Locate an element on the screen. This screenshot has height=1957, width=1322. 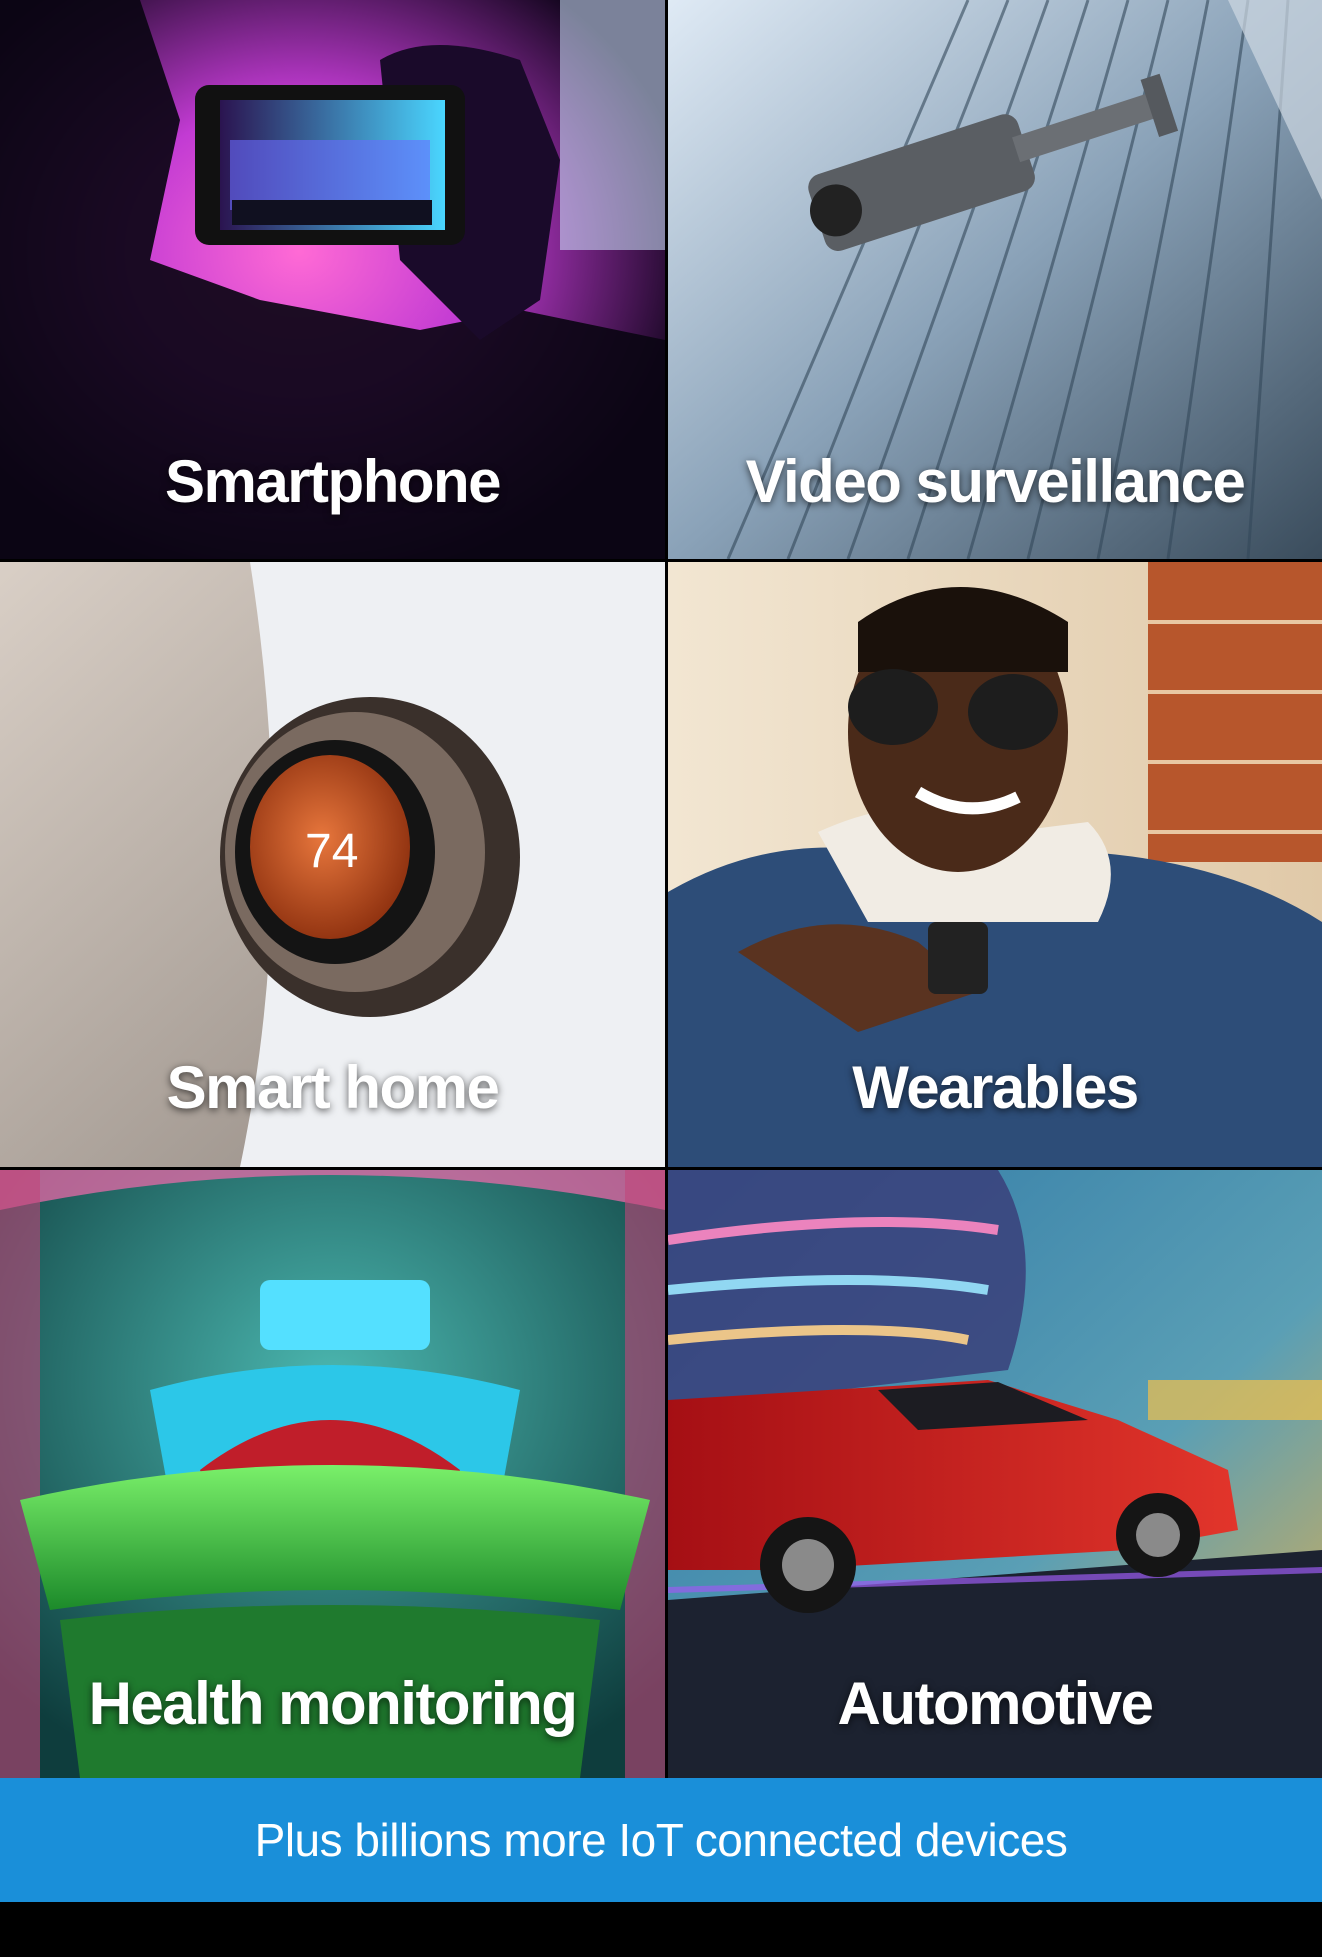
smartphone-label: Smartphone is located at coordinates (333, 481).